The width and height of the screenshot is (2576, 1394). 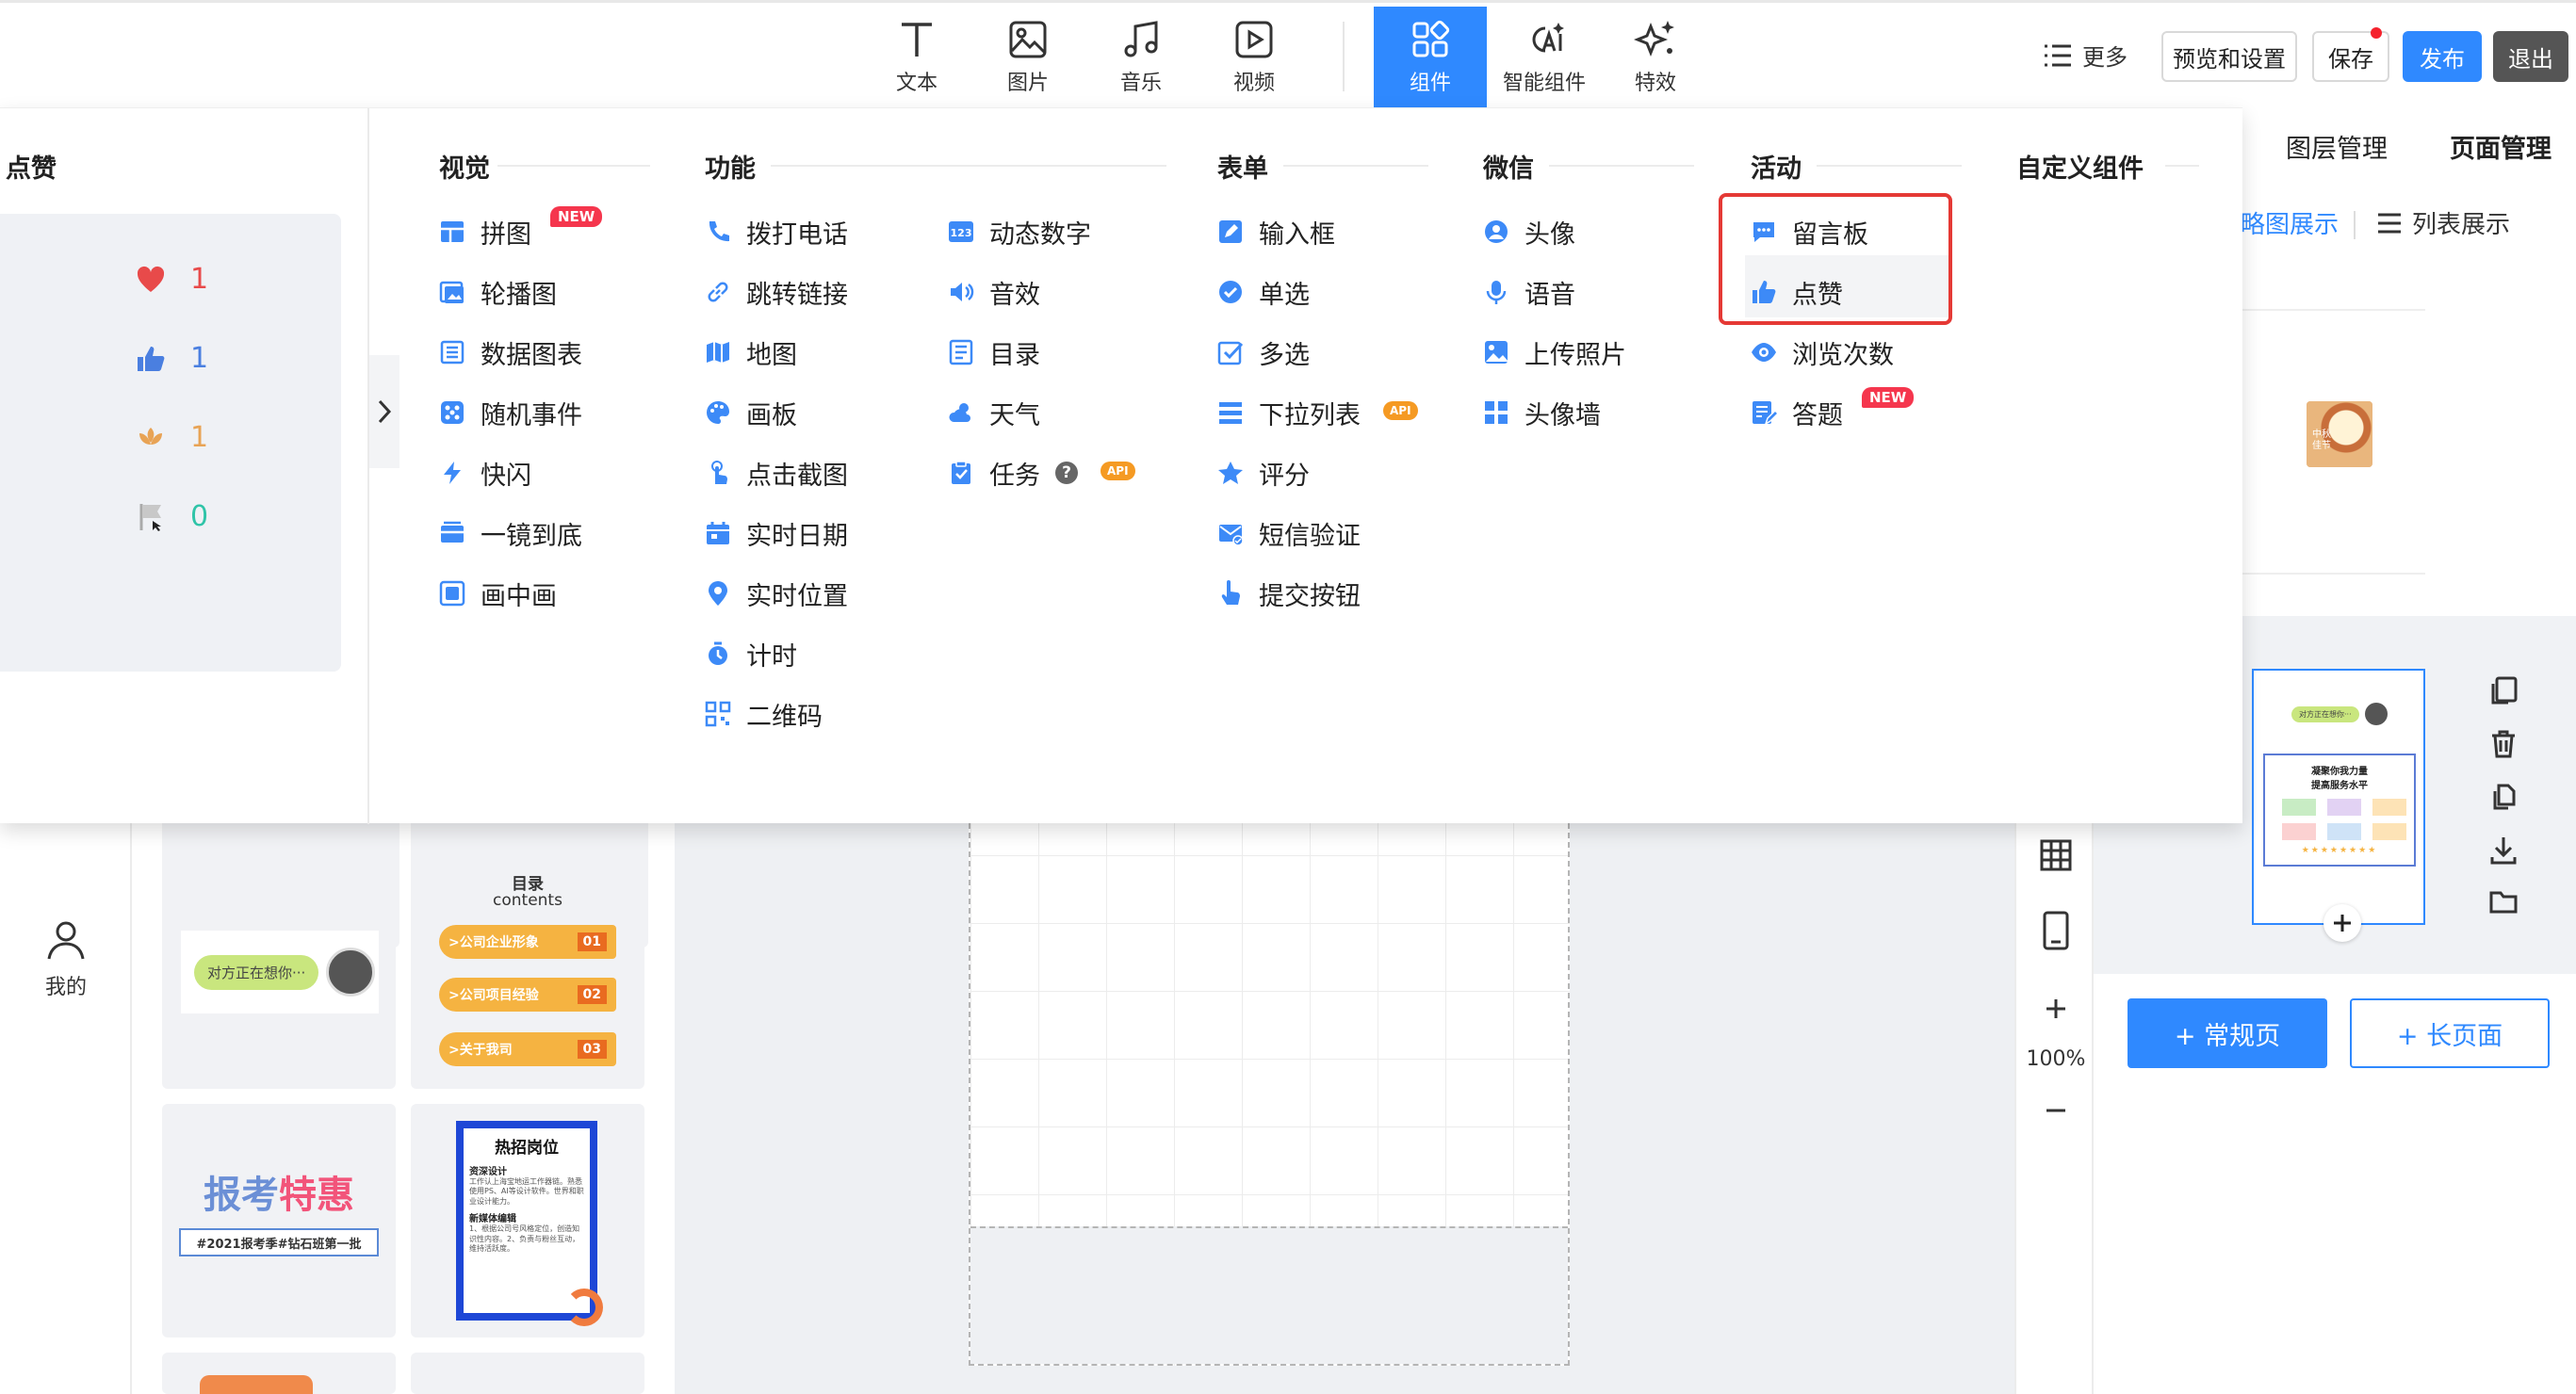 I want to click on component-dropdown-list: 下拉列表 API, so click(x=1317, y=413).